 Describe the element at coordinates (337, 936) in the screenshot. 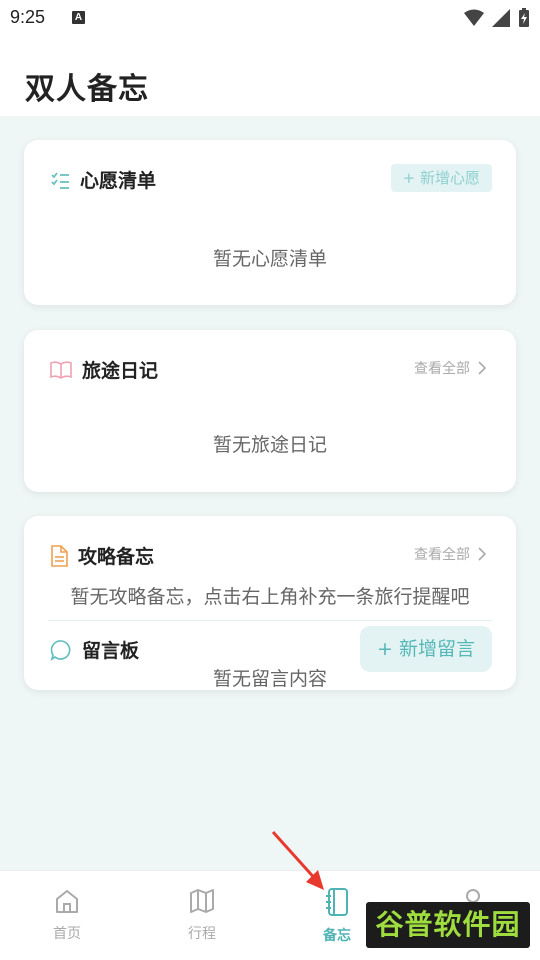

I see `tab-label: 备忘` at that location.